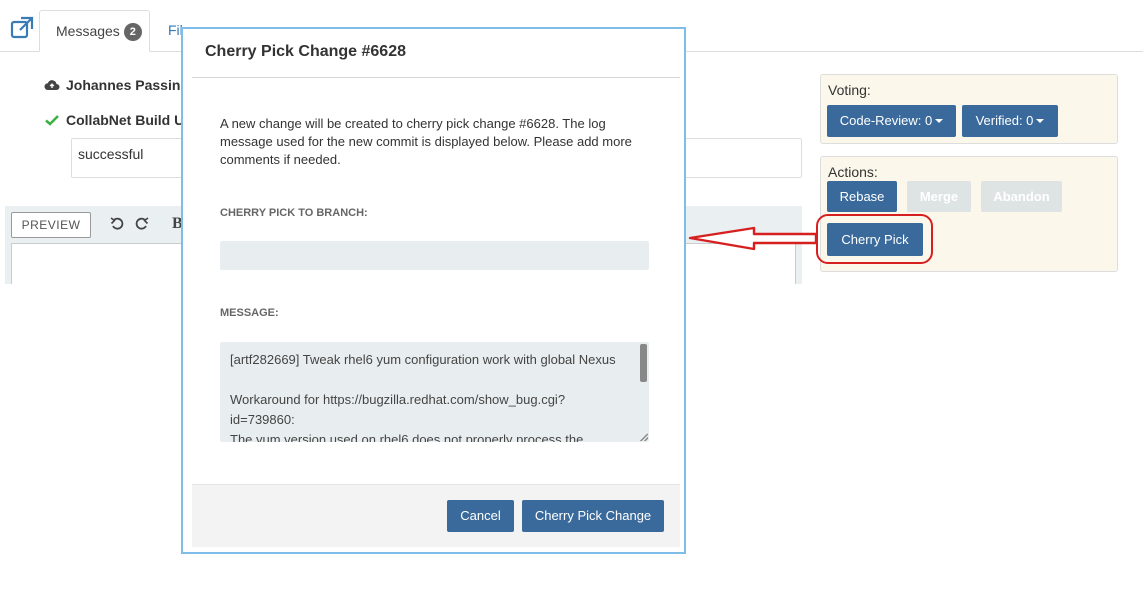 This screenshot has width=1143, height=593. Describe the element at coordinates (132, 32) in the screenshot. I see `messages-count-badge: 2` at that location.